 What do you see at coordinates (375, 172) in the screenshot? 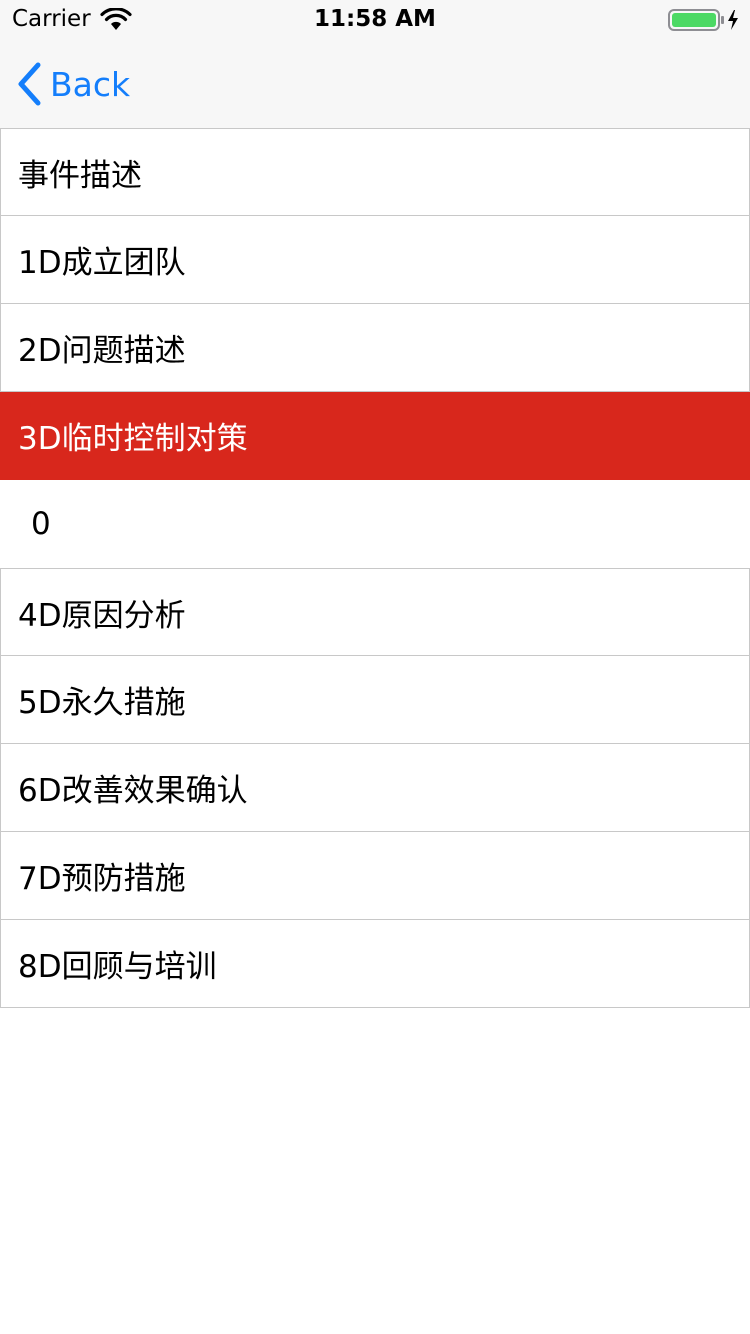
I see `list-item-event-description: 事件描述` at bounding box center [375, 172].